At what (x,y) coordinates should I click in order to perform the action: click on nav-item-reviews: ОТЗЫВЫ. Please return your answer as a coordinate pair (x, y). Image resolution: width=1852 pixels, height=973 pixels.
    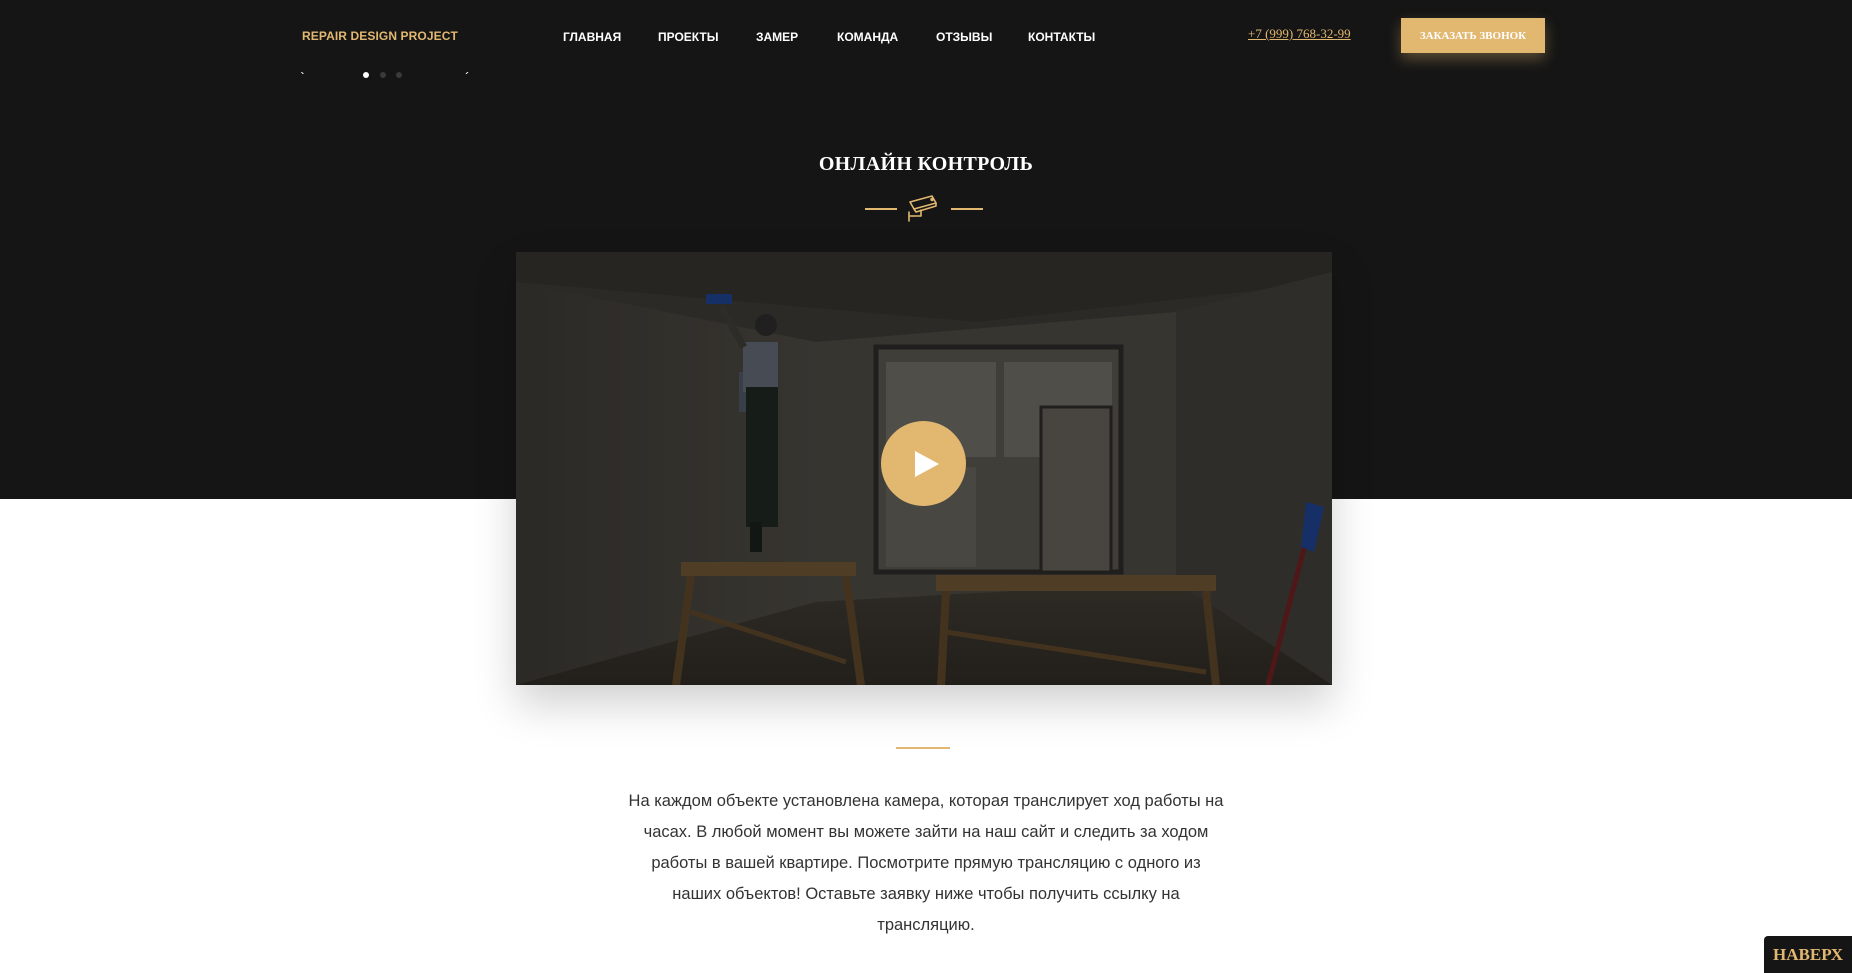
    Looking at the image, I should click on (964, 37).